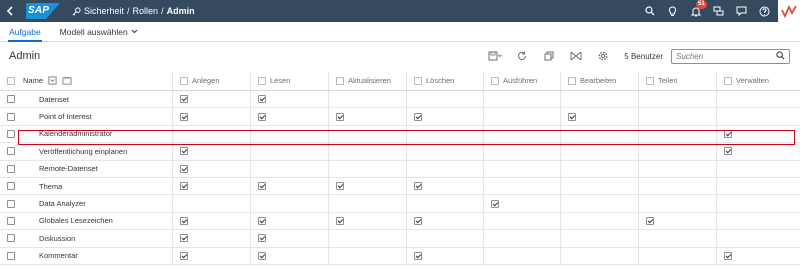  Describe the element at coordinates (672, 11) in the screenshot. I see `lightbulb-icon` at that location.